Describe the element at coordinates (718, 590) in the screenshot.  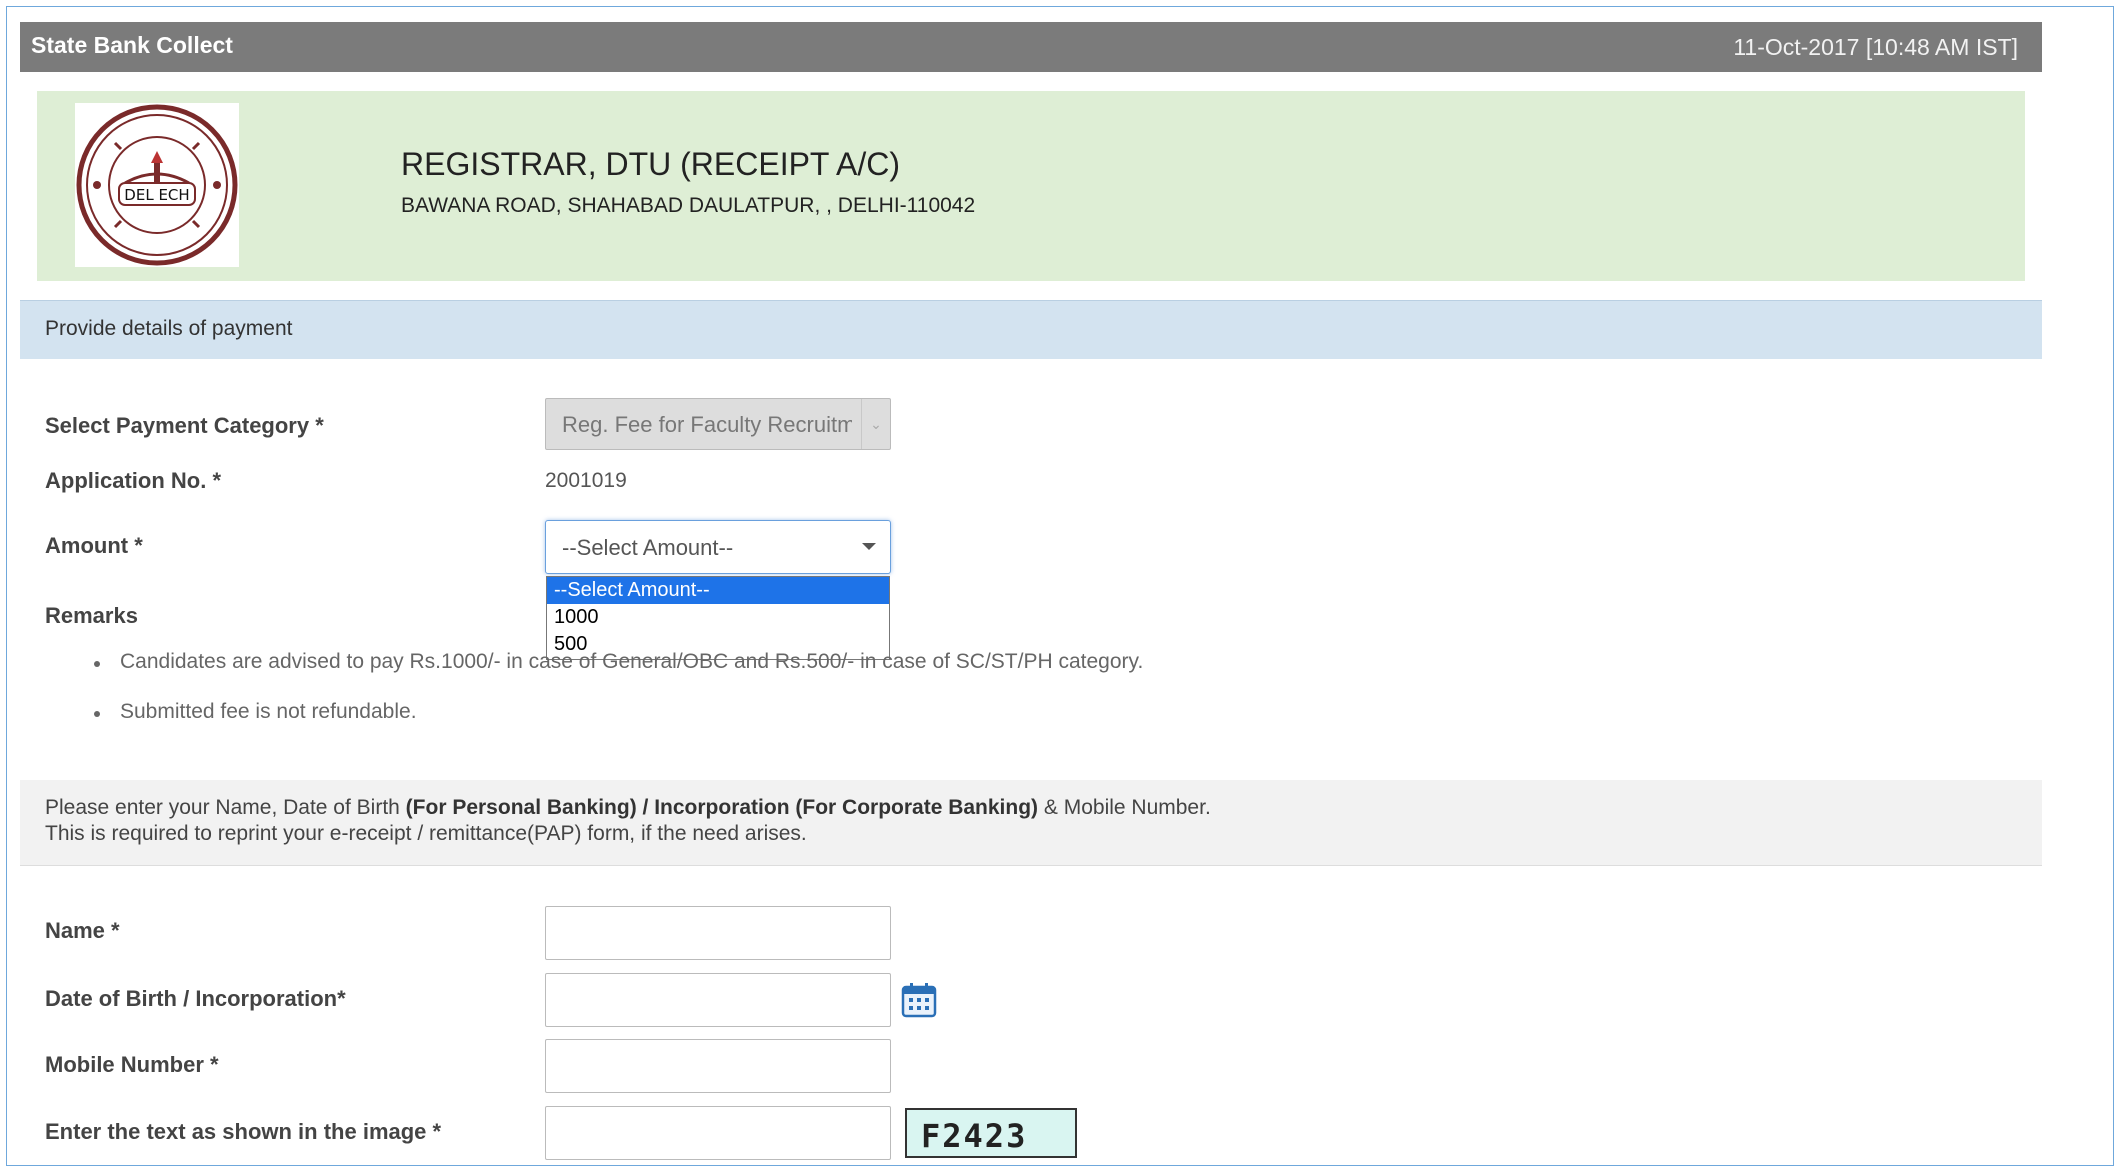
I see `amount-option: --Select Amount--` at that location.